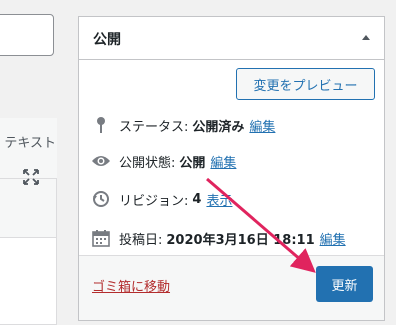  I want to click on fullscreen-icon, so click(31, 177).